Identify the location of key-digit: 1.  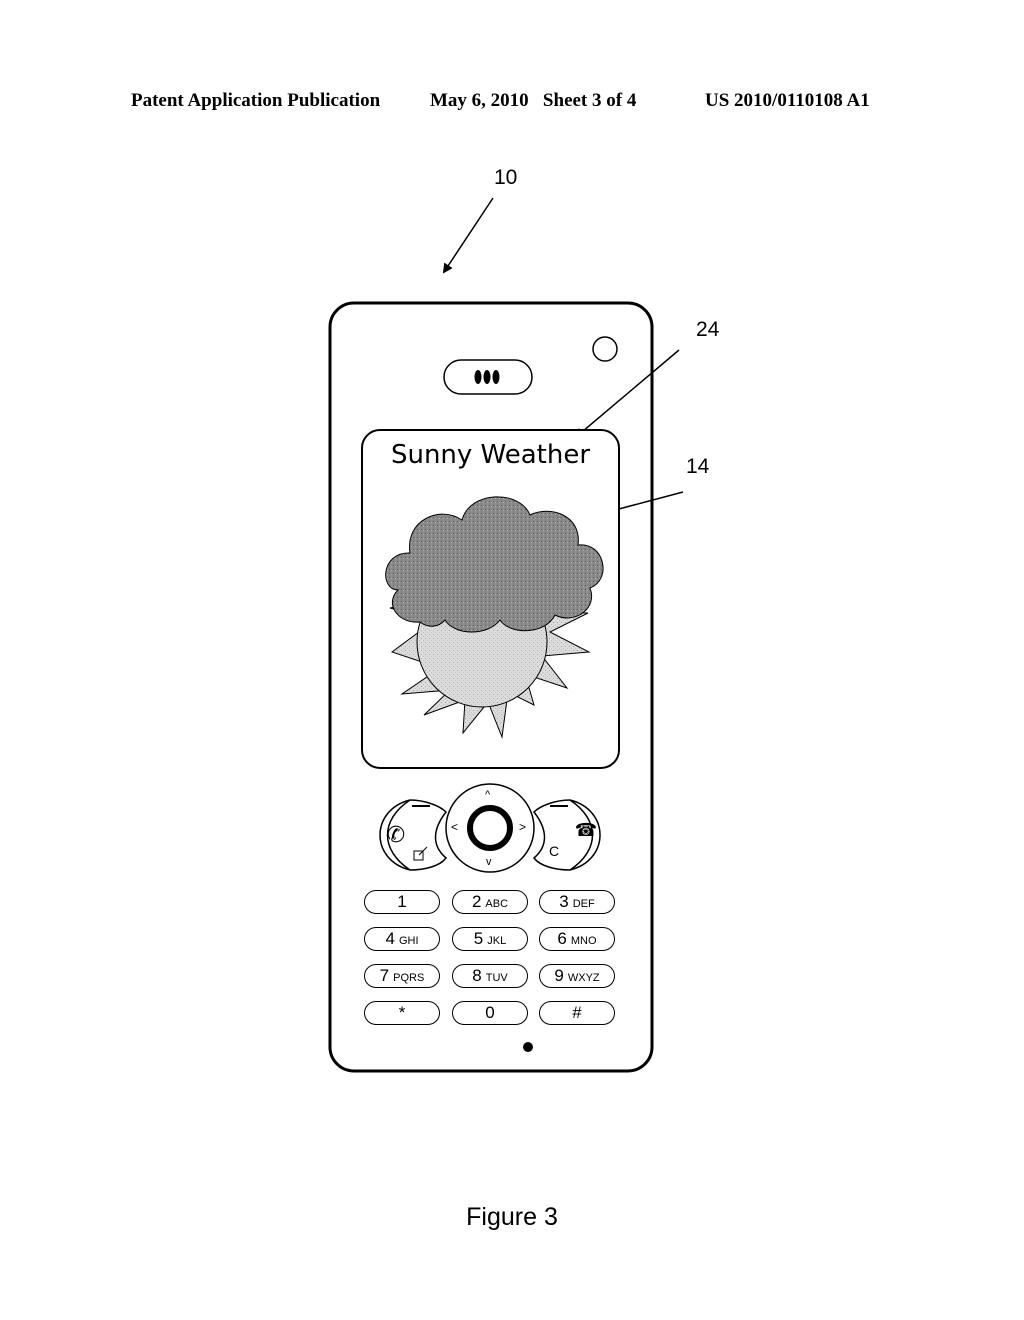
(402, 901).